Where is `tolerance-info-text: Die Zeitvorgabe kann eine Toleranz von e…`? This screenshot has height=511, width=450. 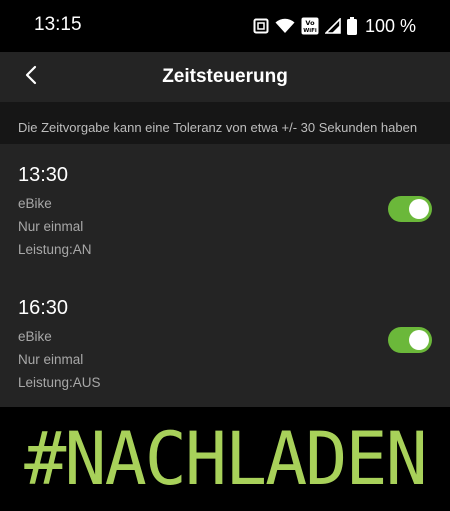
tolerance-info-text: Die Zeitvorgabe kann eine Toleranz von e… is located at coordinates (218, 127).